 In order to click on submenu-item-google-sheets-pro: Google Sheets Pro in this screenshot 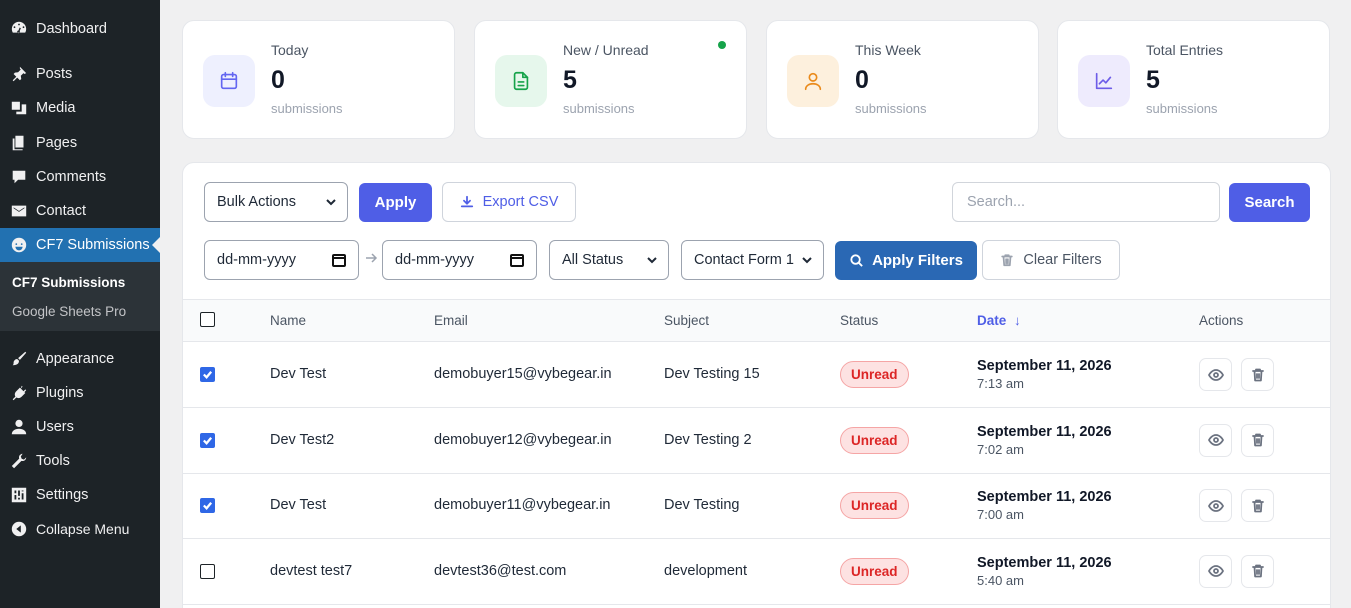, I will do `click(80, 311)`.